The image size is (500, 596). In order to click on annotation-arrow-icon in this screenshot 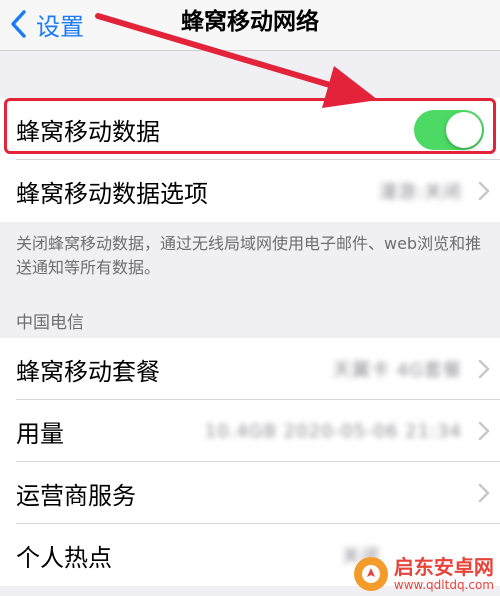, I will do `click(236, 60)`.